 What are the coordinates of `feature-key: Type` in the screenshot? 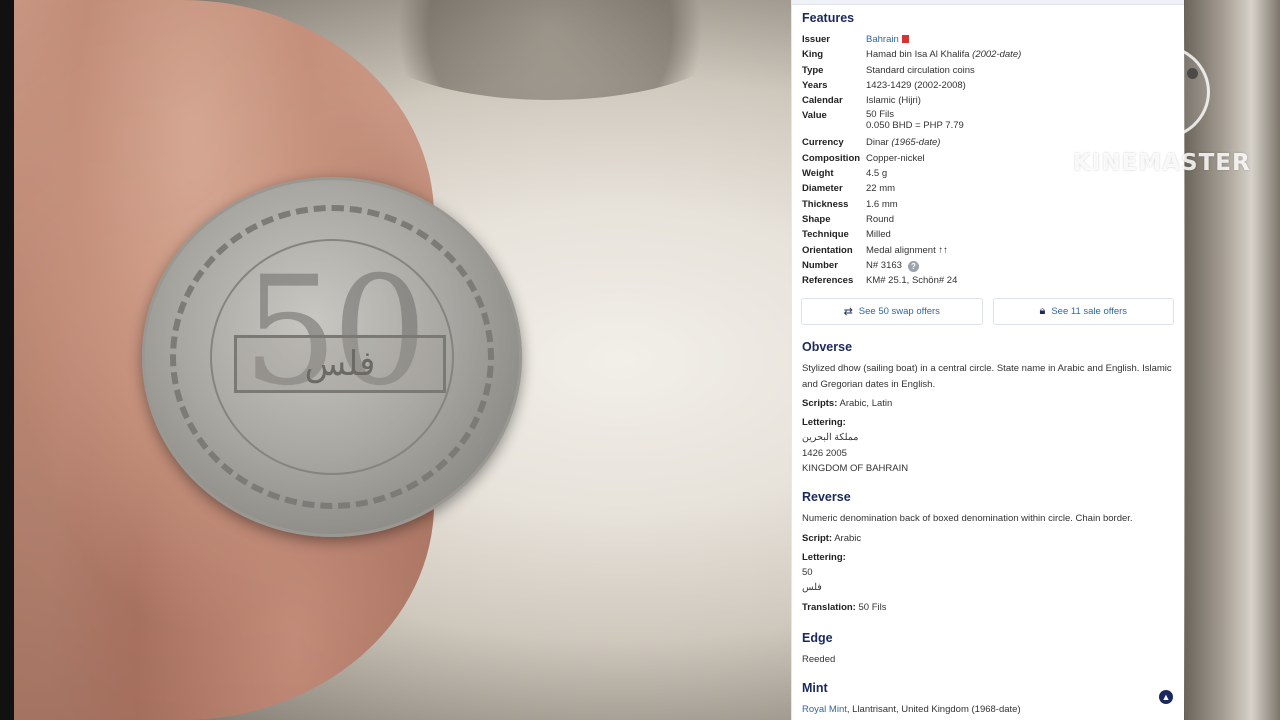 It's located at (813, 70).